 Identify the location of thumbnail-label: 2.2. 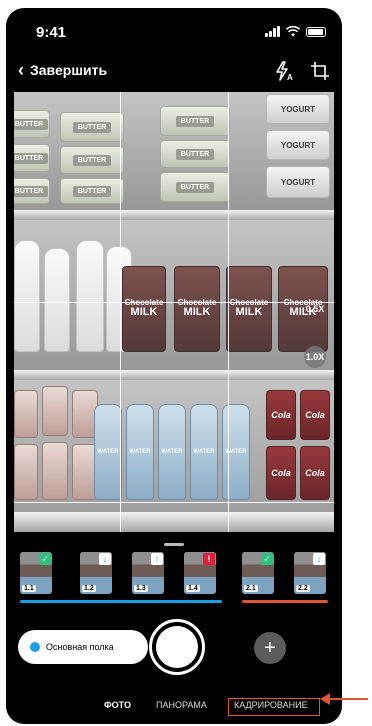
(303, 588).